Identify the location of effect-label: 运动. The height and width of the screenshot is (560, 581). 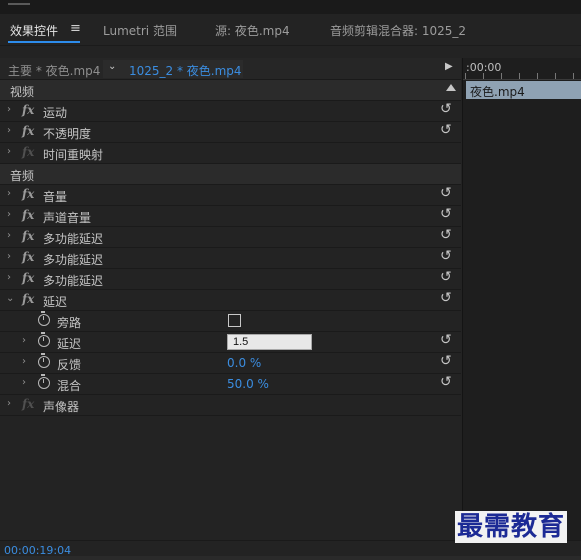
(55, 113).